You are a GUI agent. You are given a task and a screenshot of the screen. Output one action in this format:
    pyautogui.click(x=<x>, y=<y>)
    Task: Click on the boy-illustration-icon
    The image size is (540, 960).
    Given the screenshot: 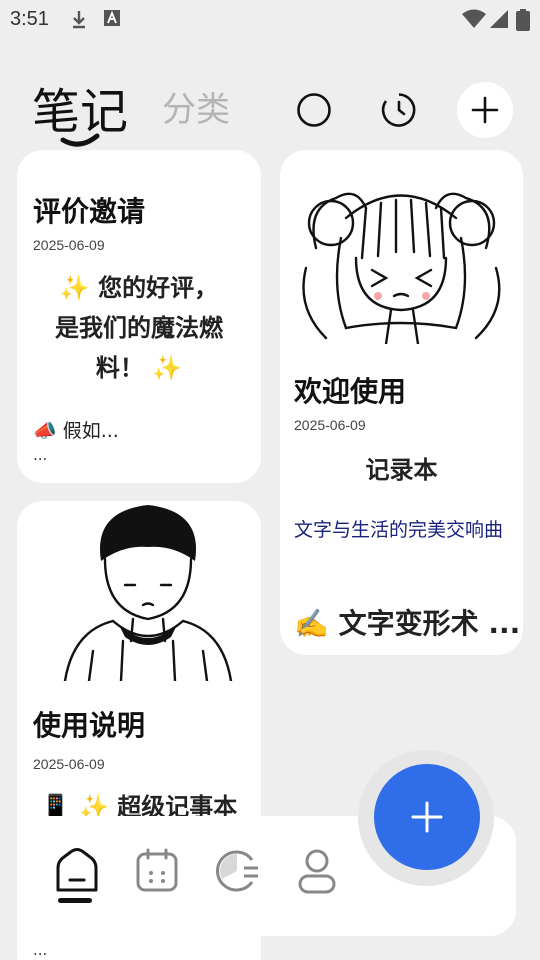 What is the action you would take?
    pyautogui.click(x=148, y=593)
    